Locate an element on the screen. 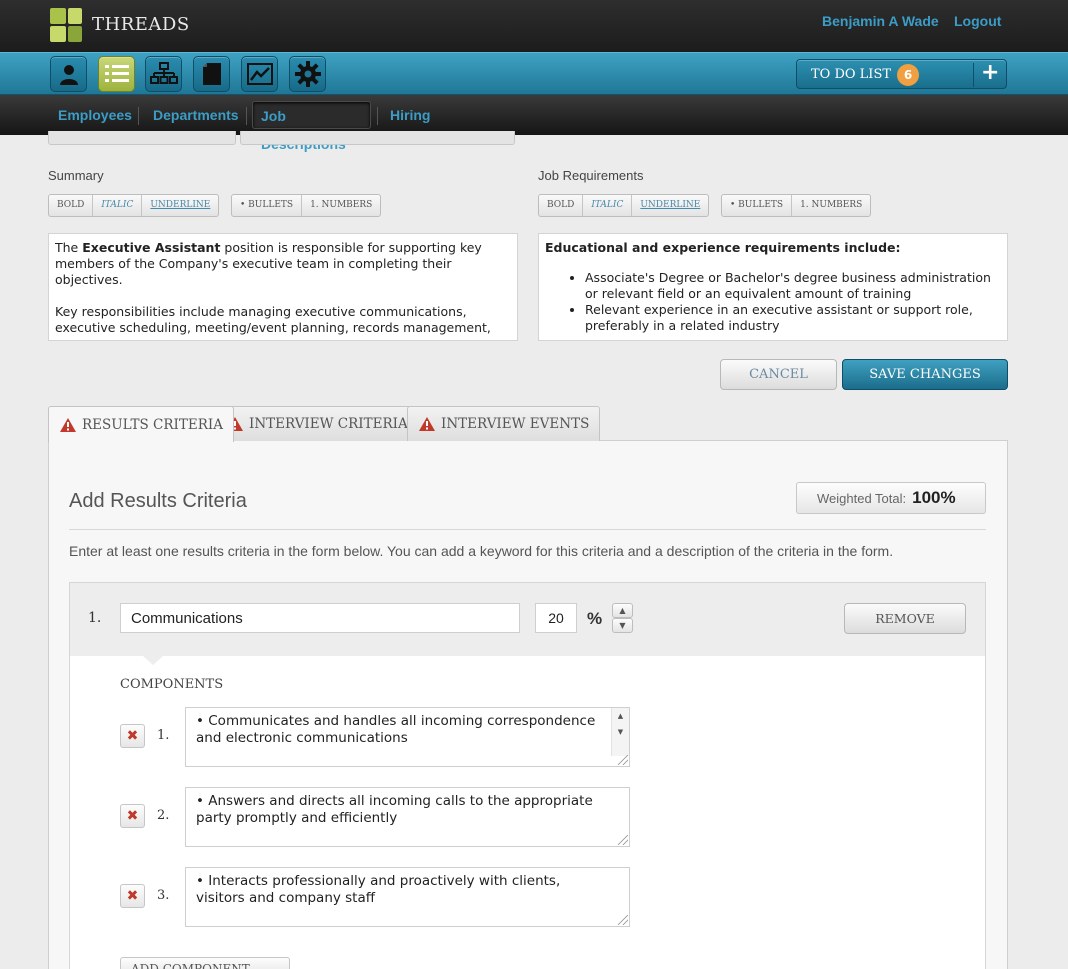 The image size is (1068, 969). weighted-total-value: 100% is located at coordinates (934, 497).